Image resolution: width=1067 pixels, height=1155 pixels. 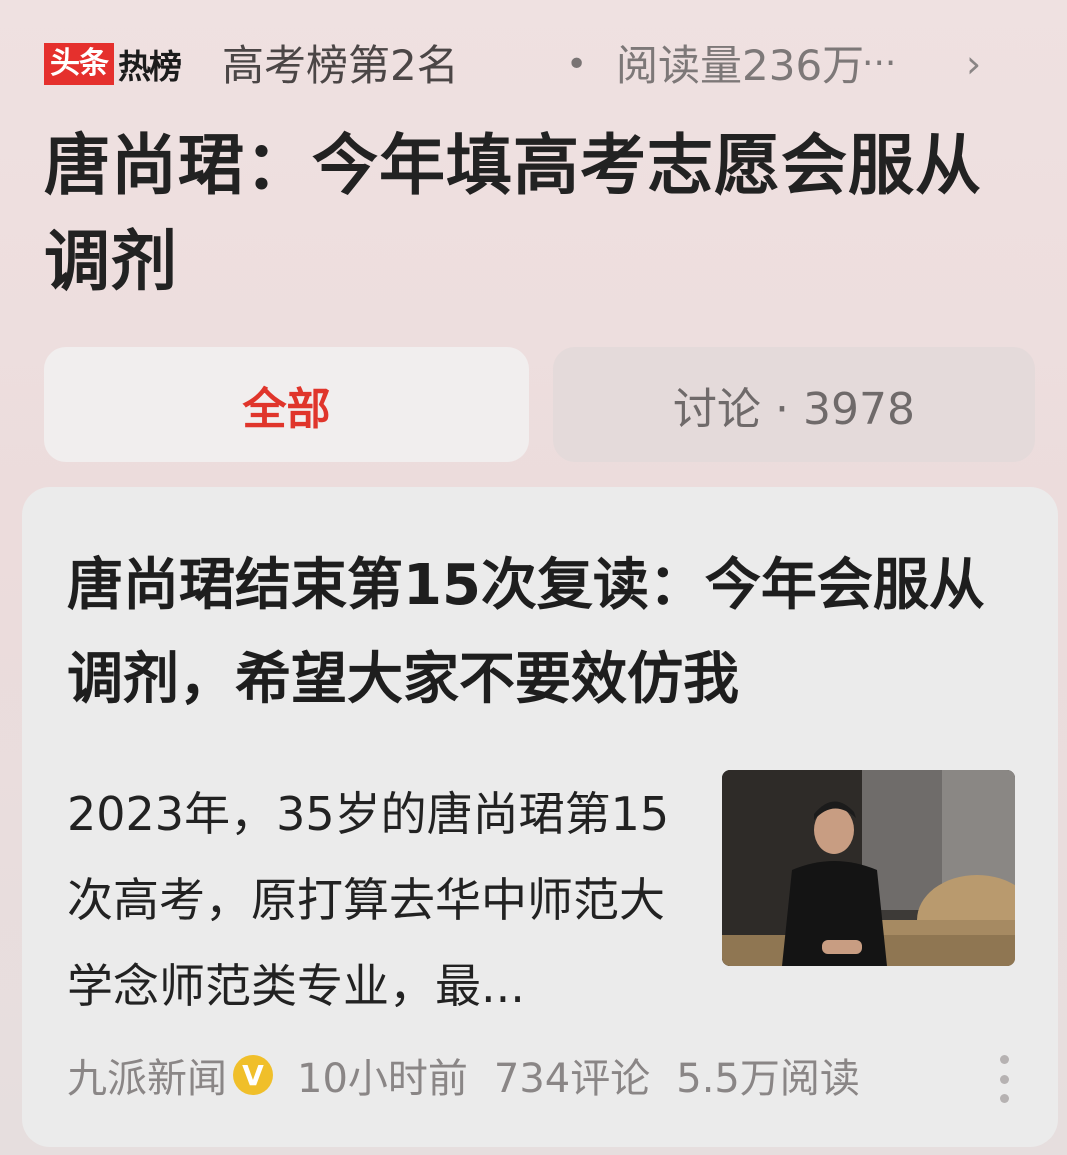 I want to click on read-count: 阅读量236万, so click(x=740, y=65).